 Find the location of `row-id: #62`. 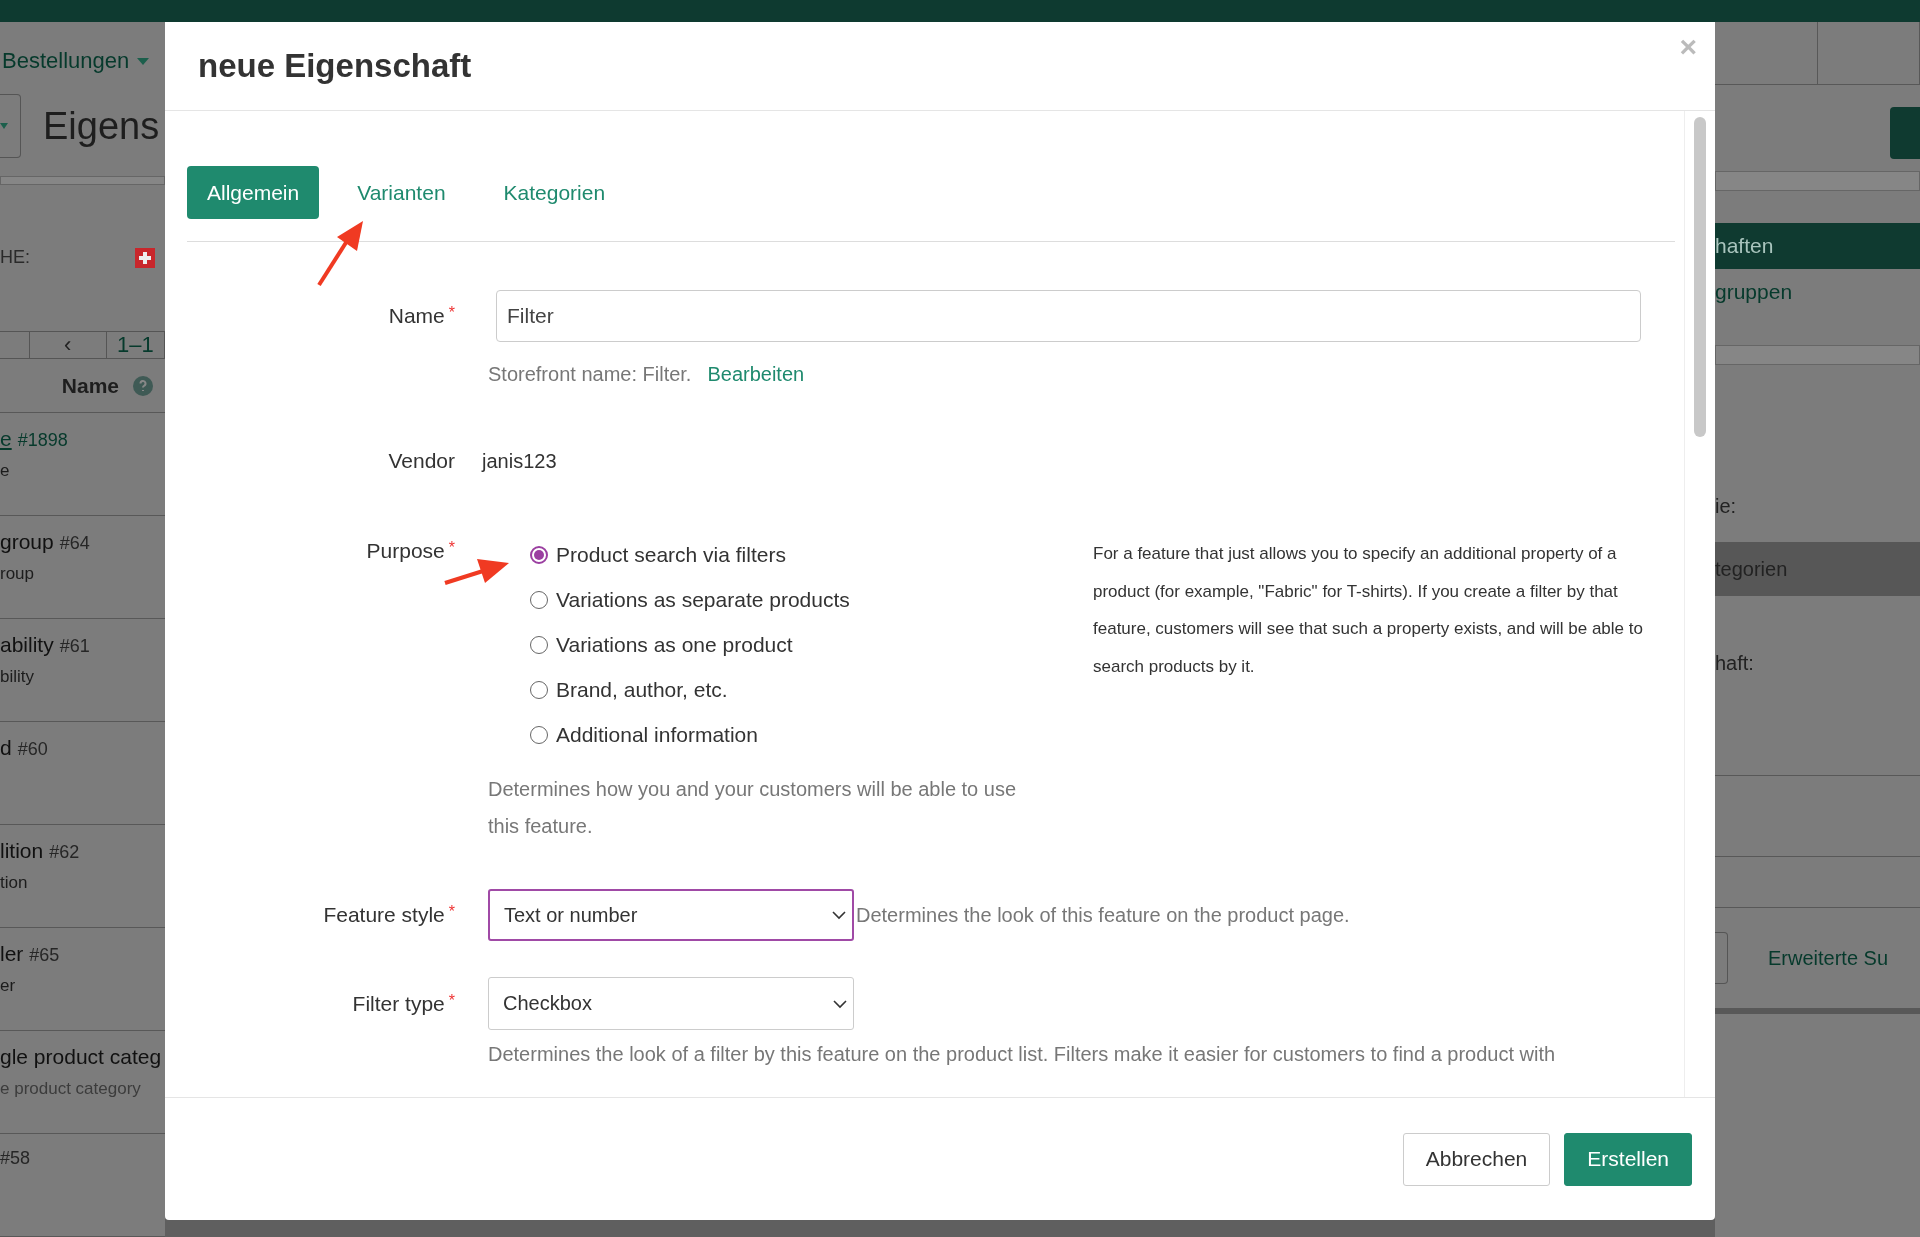

row-id: #62 is located at coordinates (64, 852).